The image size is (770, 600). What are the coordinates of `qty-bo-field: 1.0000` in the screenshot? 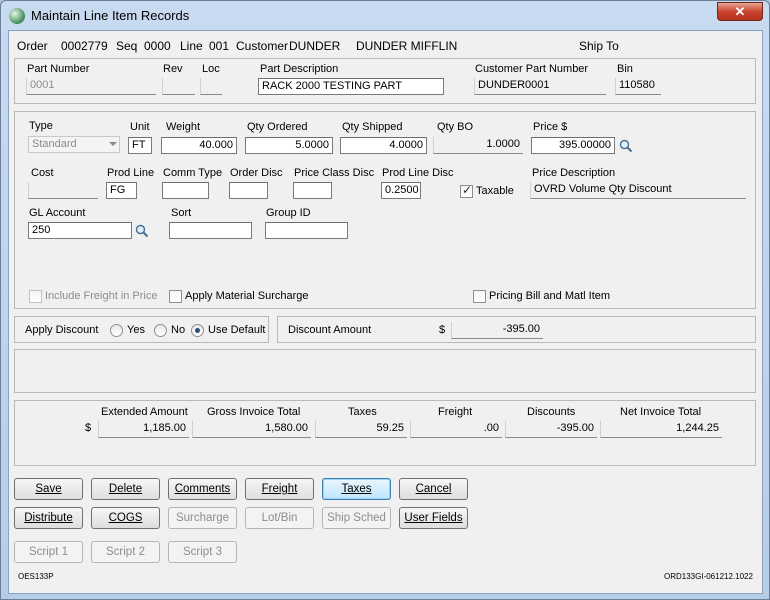 It's located at (478, 145).